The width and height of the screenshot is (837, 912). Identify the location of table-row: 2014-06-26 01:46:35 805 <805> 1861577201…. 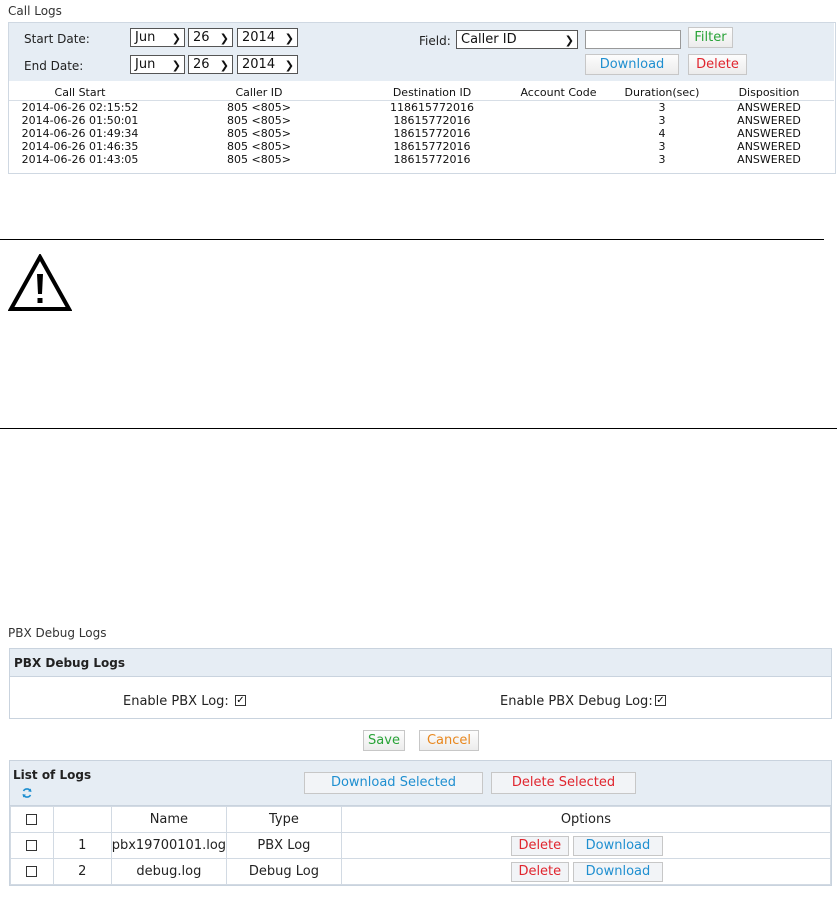
(421, 146).